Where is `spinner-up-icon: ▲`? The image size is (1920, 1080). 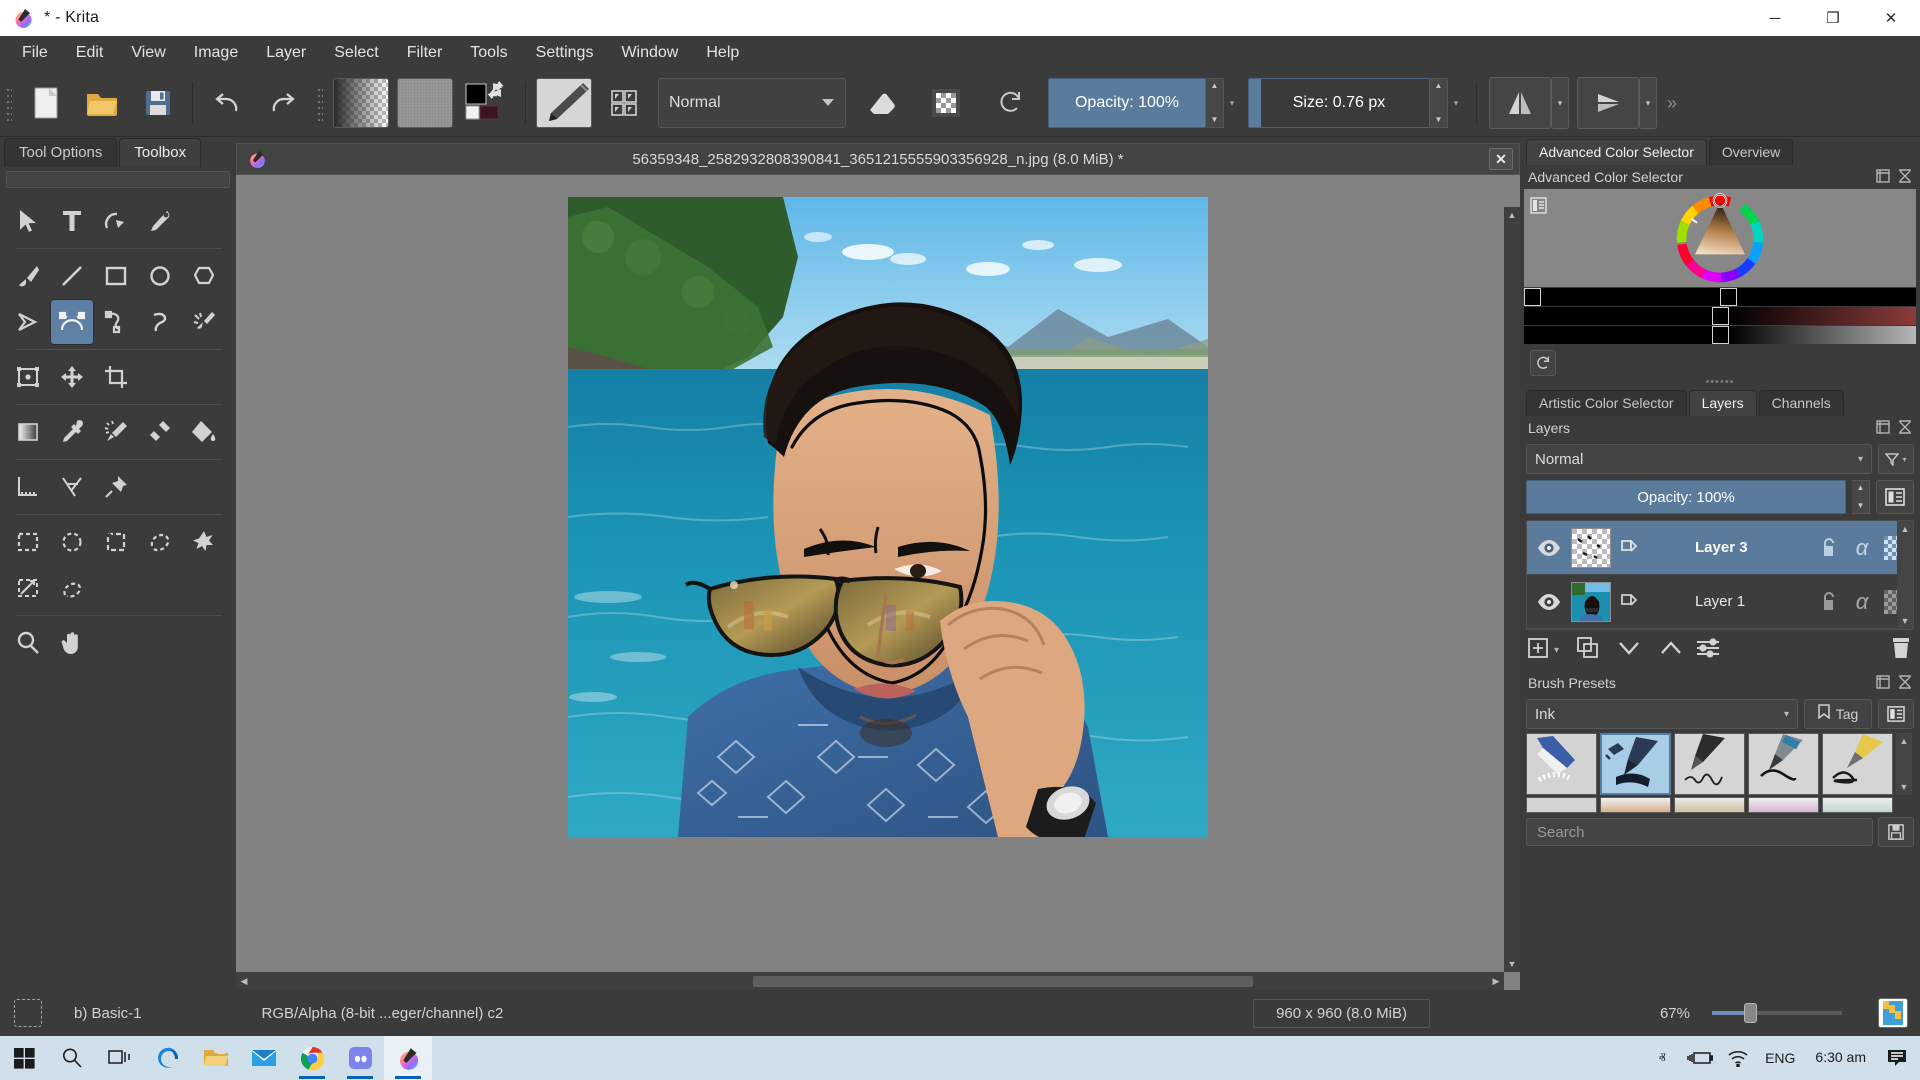 spinner-up-icon: ▲ is located at coordinates (1439, 86).